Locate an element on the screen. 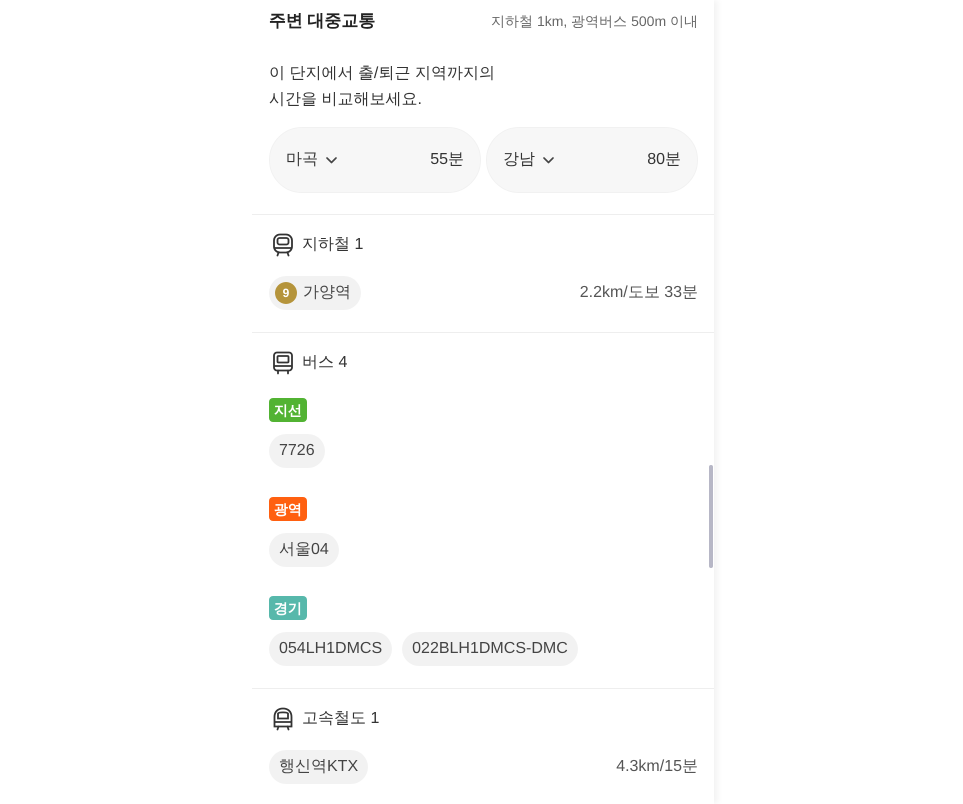  station-chip: 9 가양역 is located at coordinates (315, 293).